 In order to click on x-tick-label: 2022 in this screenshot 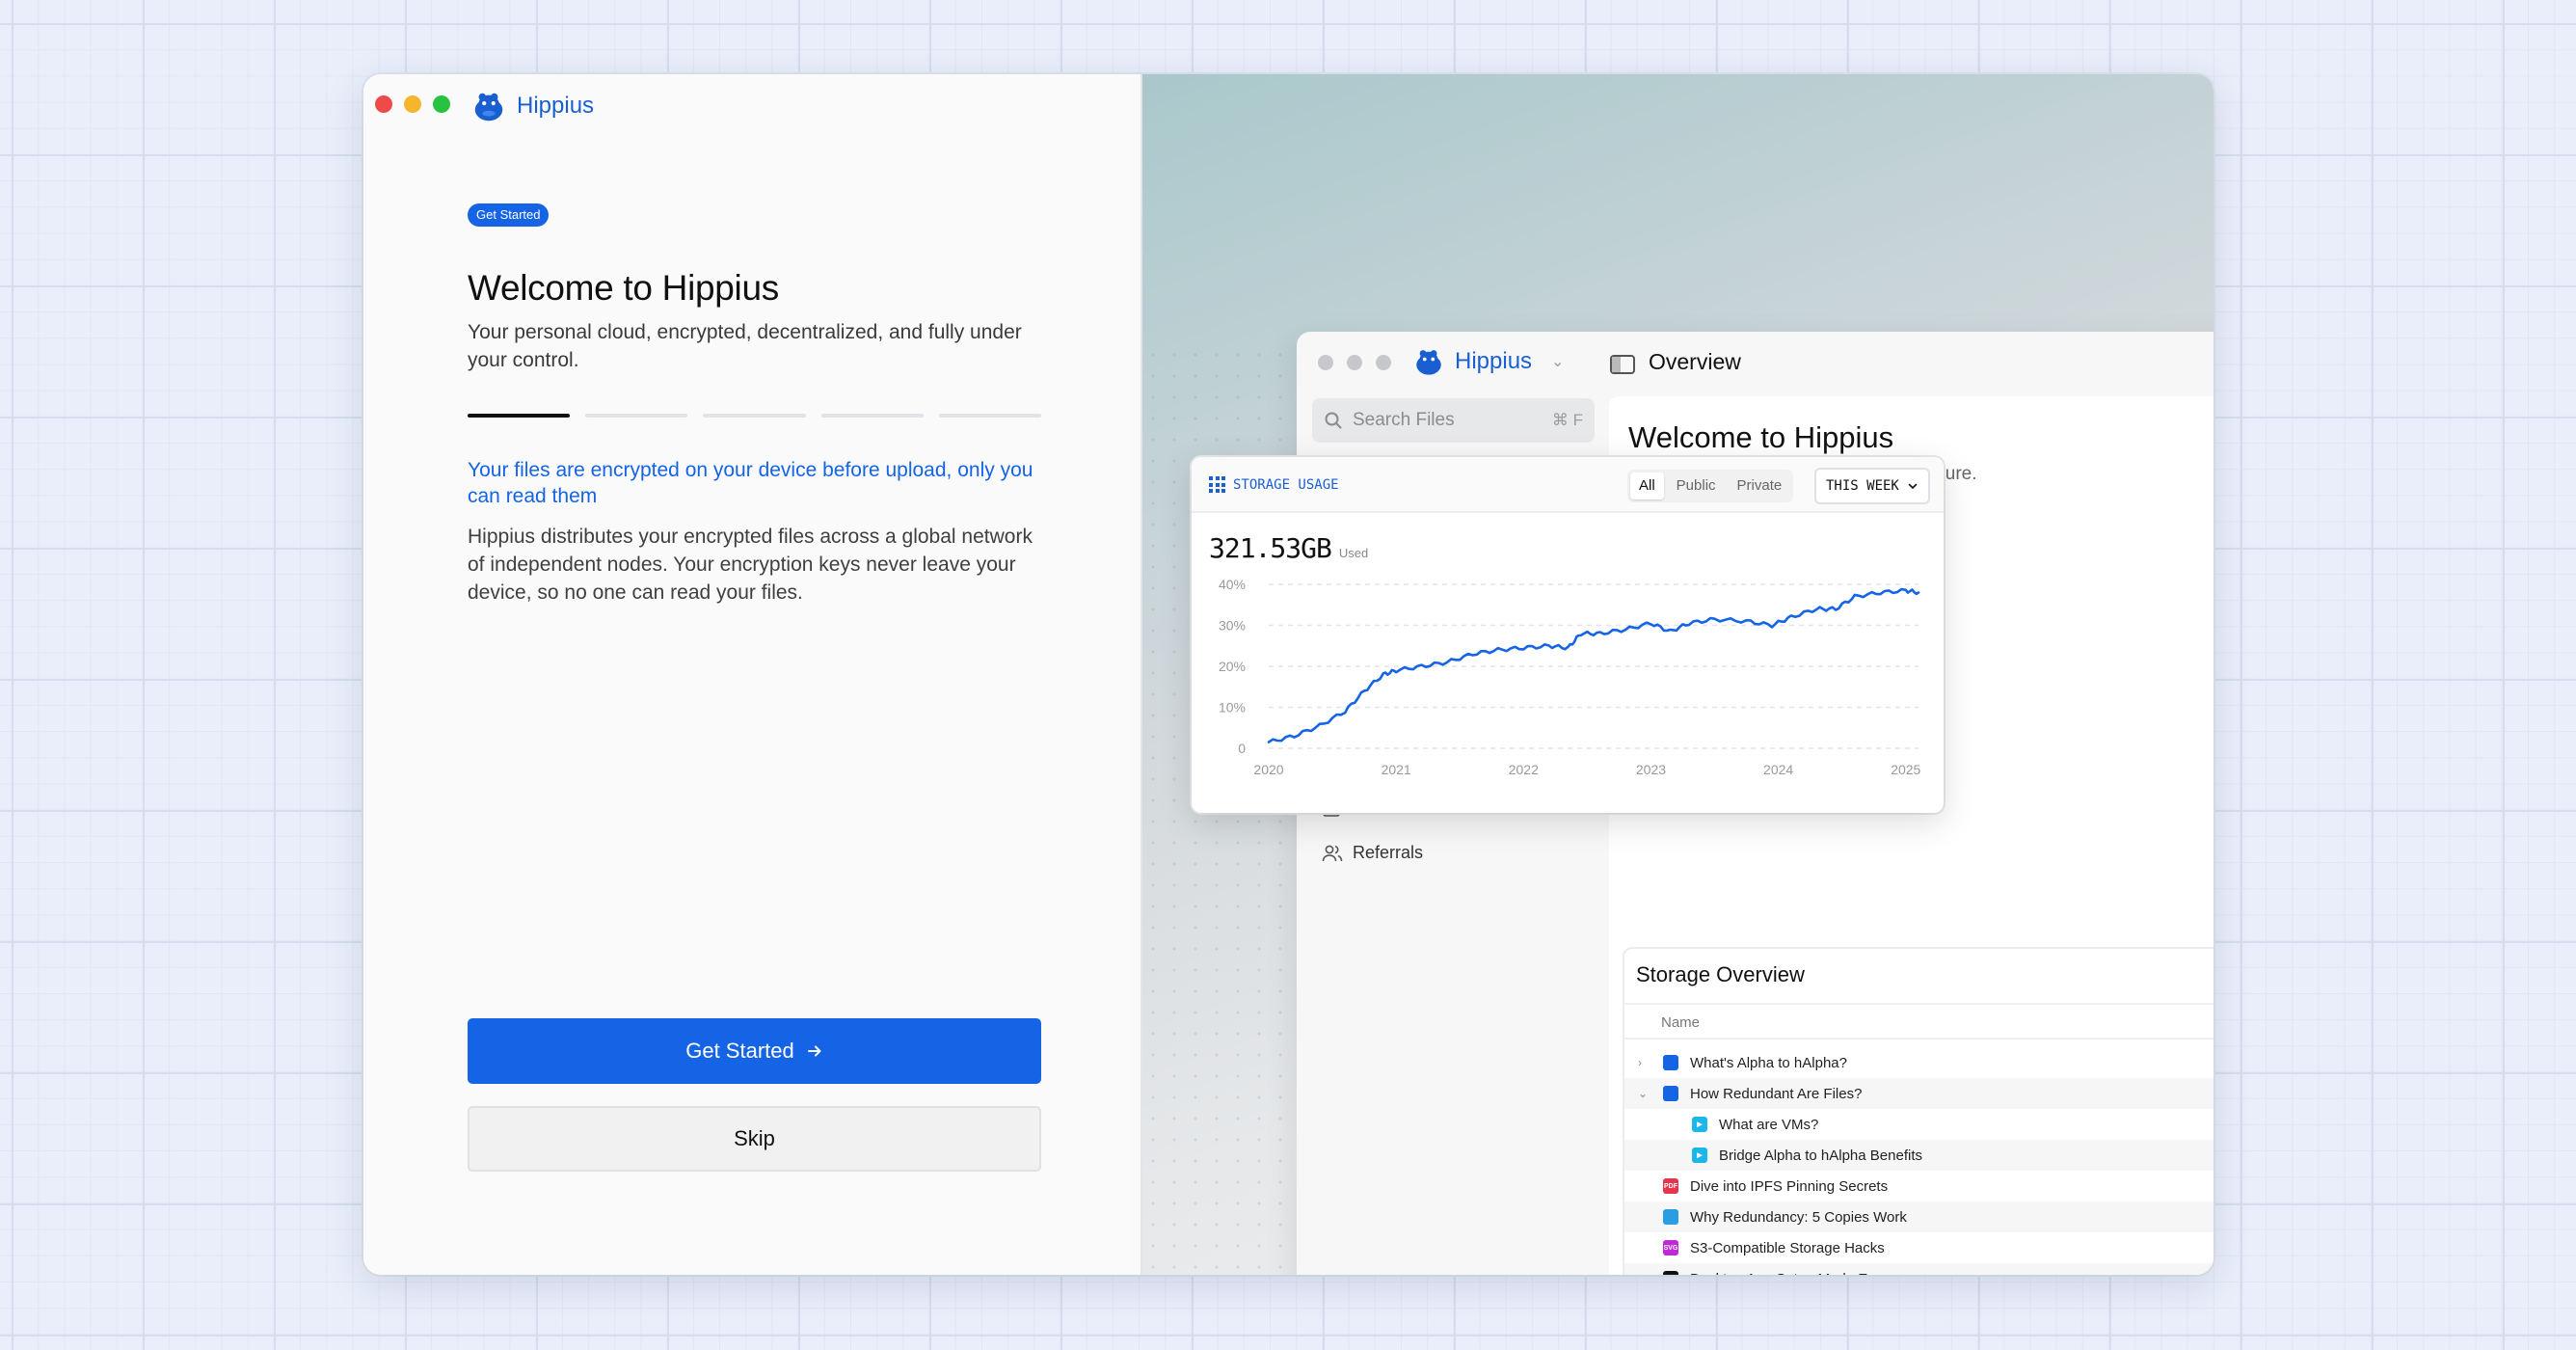, I will do `click(1524, 769)`.